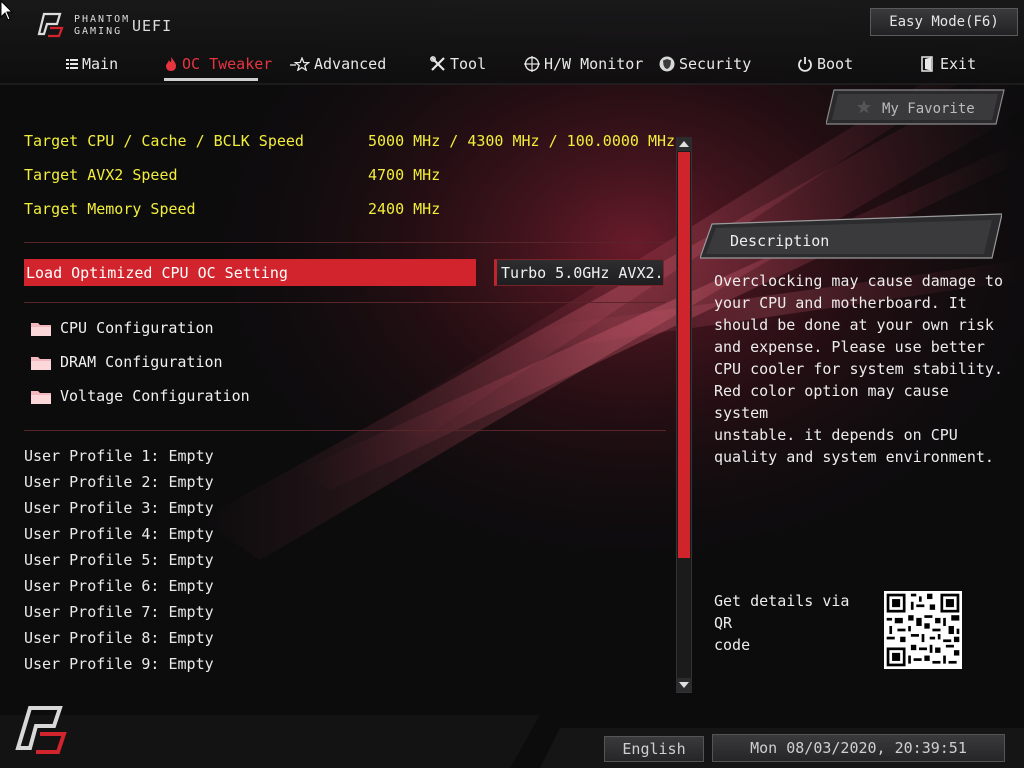 This screenshot has width=1024, height=768. I want to click on description-line: and expense. Please use better, so click(849, 347).